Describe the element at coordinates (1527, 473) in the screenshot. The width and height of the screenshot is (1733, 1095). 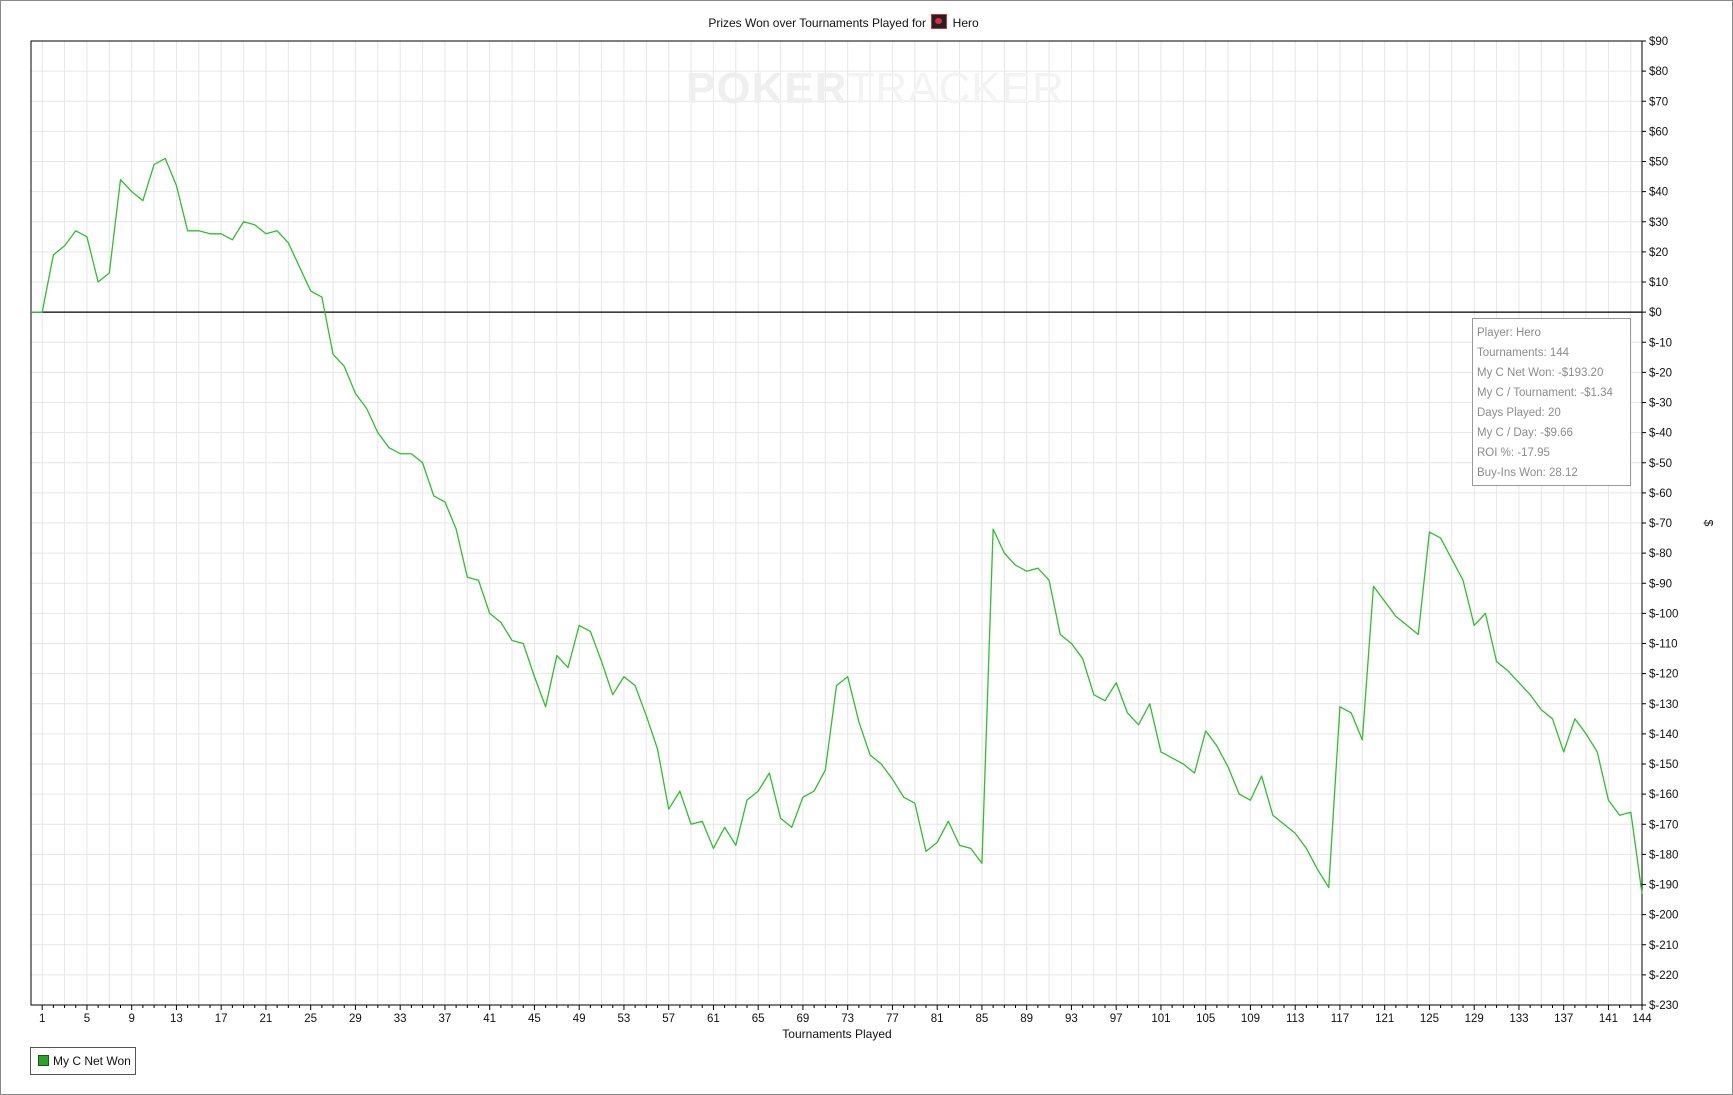
I see `info-buyins-won: Buy-Ins Won: 28.12` at that location.